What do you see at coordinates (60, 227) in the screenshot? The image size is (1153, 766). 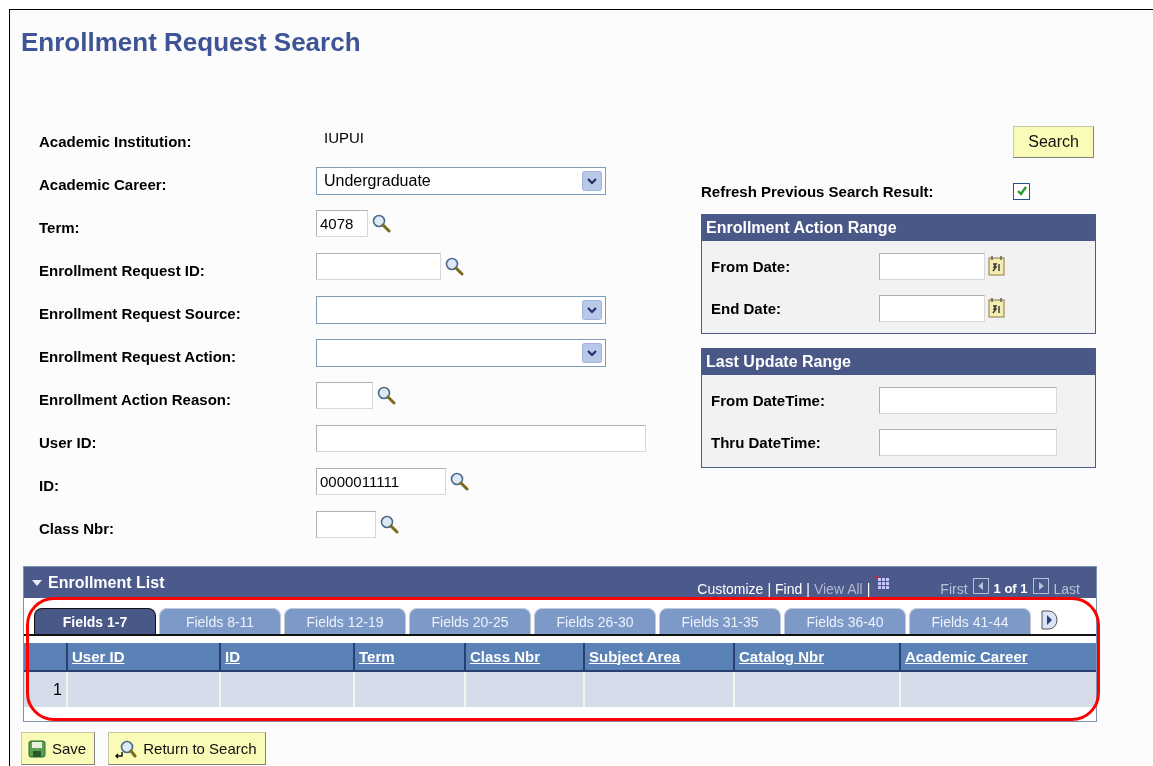 I see `field-label: Term:` at bounding box center [60, 227].